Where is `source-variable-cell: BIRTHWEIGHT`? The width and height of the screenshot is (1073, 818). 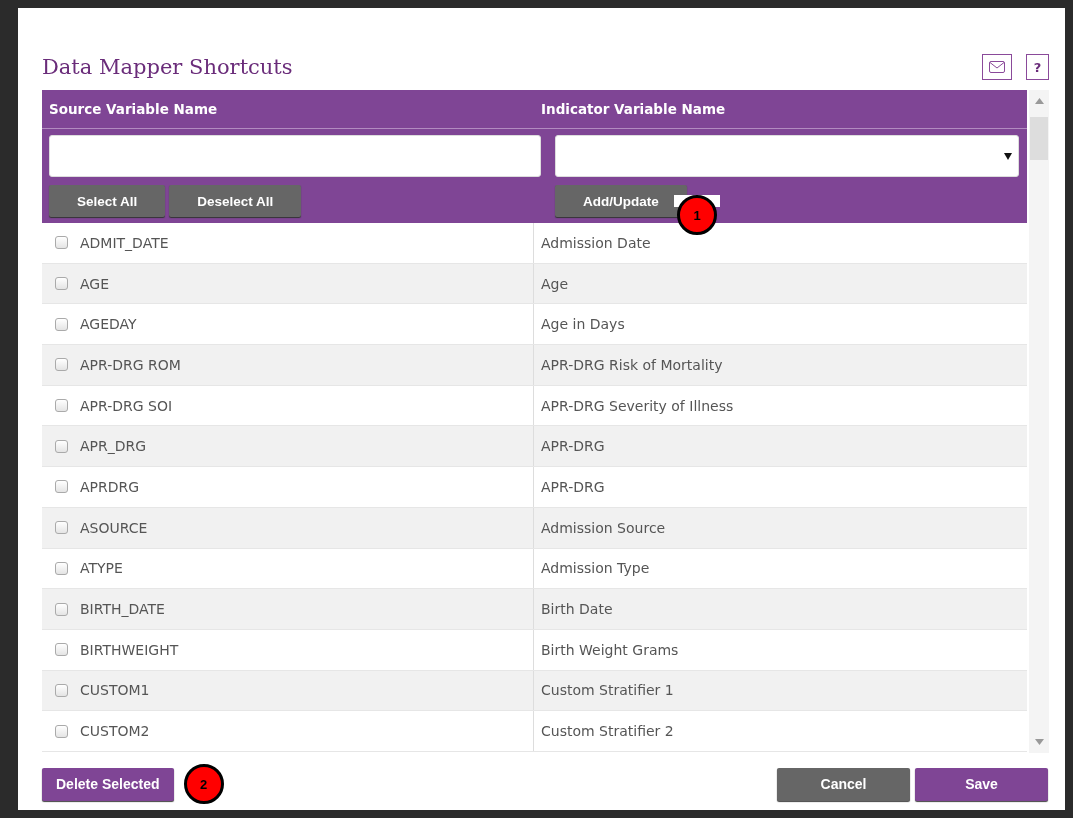
source-variable-cell: BIRTHWEIGHT is located at coordinates (129, 649).